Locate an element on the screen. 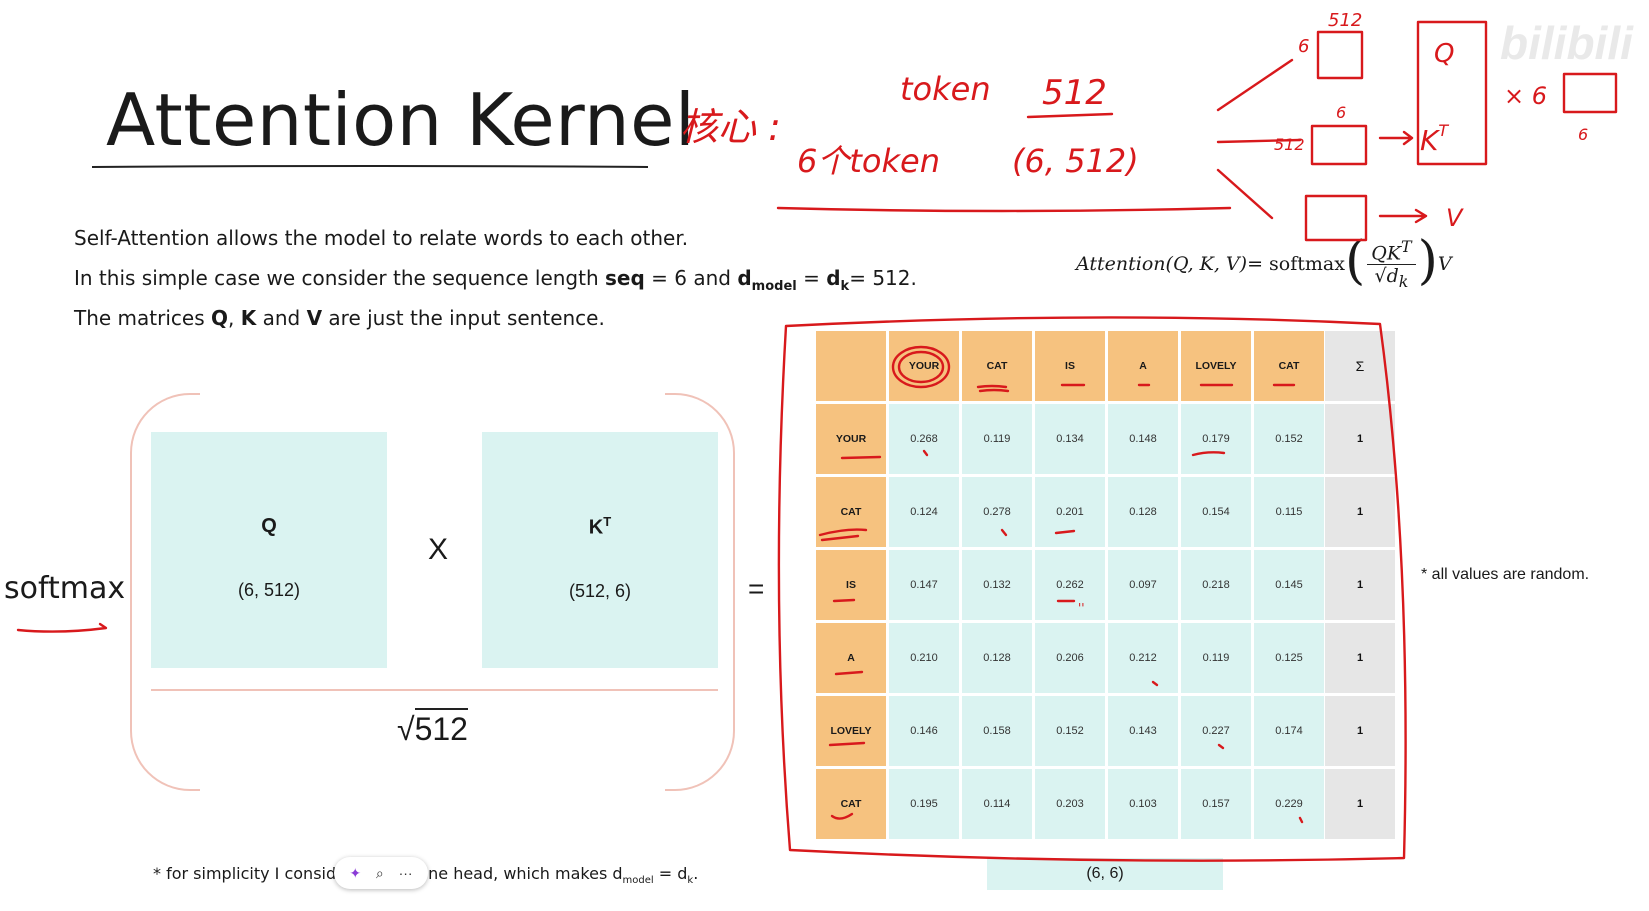 The width and height of the screenshot is (1649, 911). table-cell: 0.125 is located at coordinates (1289, 658).